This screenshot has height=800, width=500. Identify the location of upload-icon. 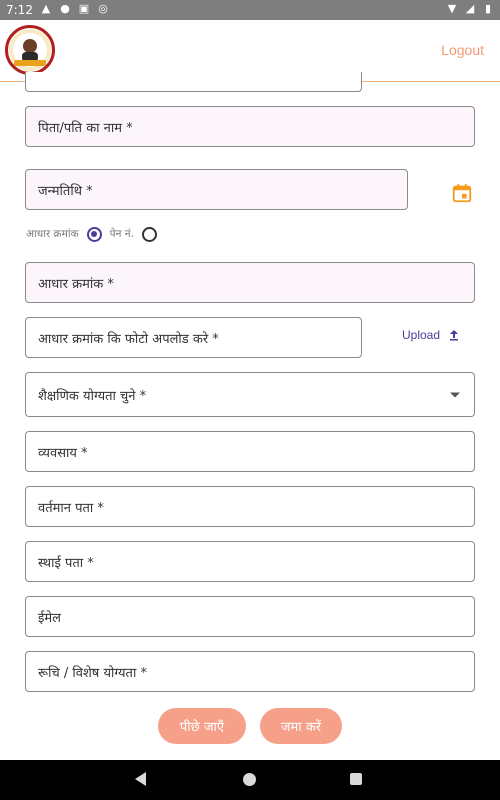
(454, 335).